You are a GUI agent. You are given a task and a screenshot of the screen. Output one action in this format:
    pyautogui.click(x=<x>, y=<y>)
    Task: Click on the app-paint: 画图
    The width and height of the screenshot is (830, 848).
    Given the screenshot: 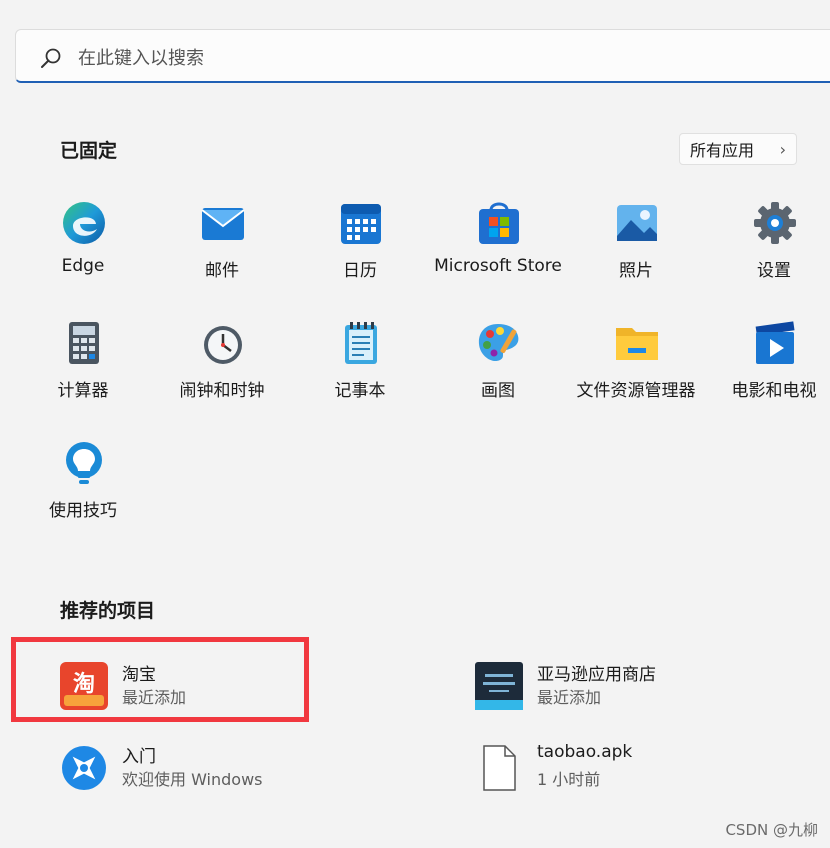 What is the action you would take?
    pyautogui.click(x=498, y=365)
    